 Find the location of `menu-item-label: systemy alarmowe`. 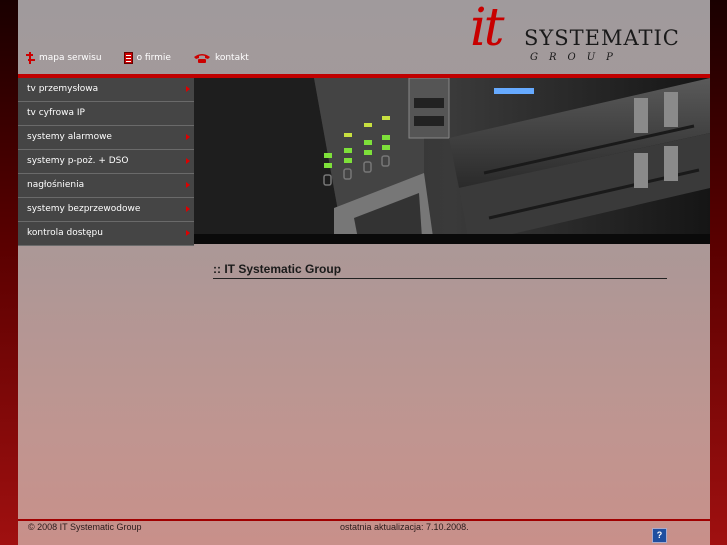

menu-item-label: systemy alarmowe is located at coordinates (69, 137).